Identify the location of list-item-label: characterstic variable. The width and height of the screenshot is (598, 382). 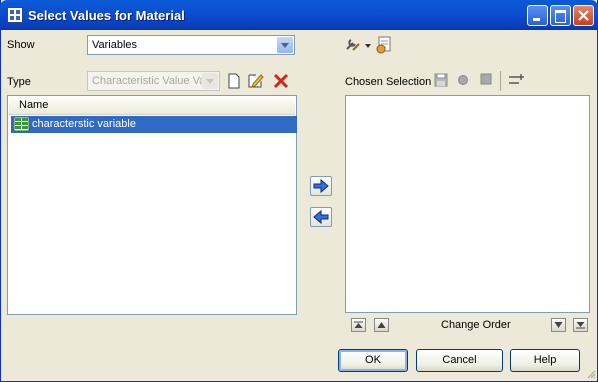
(84, 124).